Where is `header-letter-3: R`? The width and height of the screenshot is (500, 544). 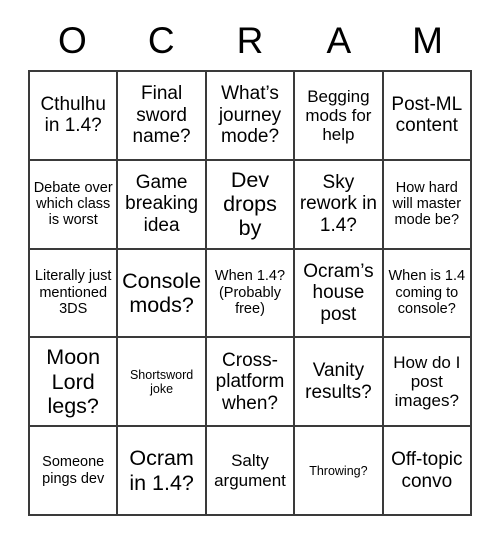 header-letter-3: R is located at coordinates (250, 40).